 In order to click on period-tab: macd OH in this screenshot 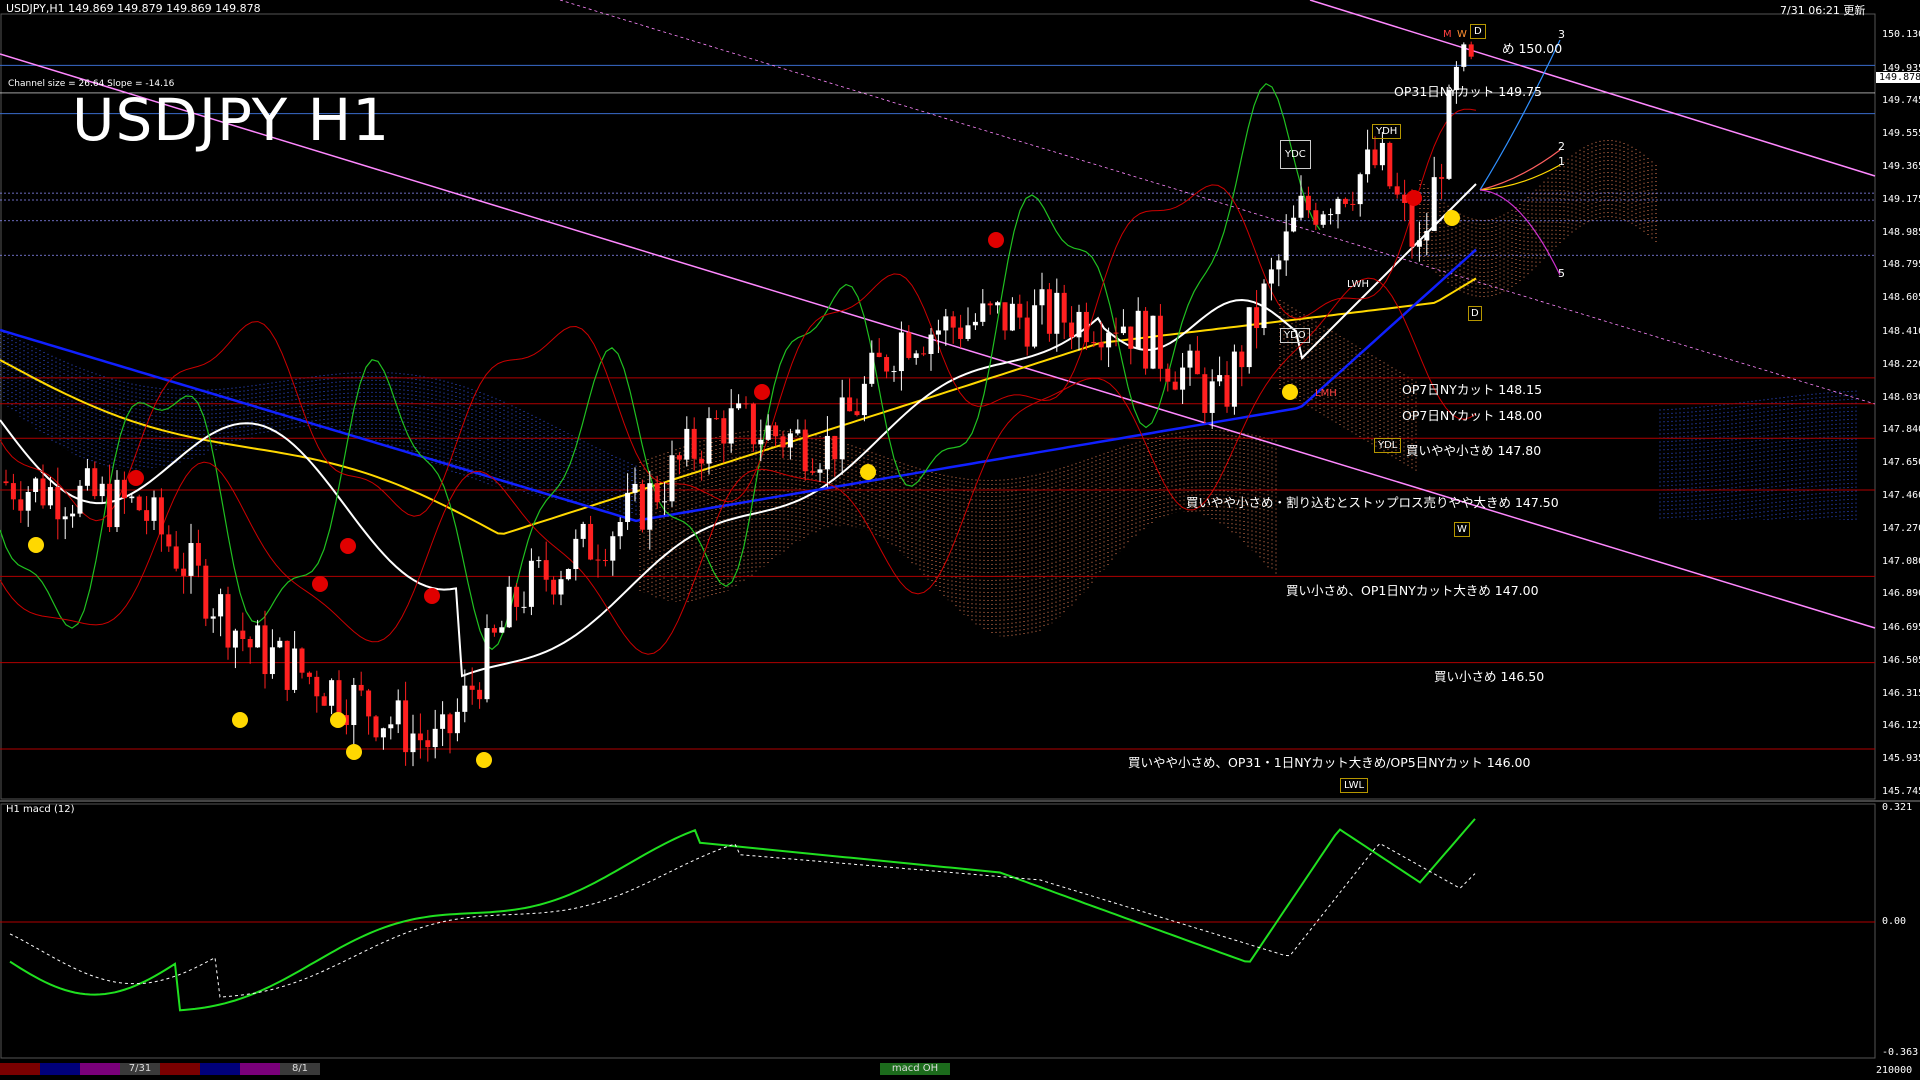, I will do `click(915, 1069)`.